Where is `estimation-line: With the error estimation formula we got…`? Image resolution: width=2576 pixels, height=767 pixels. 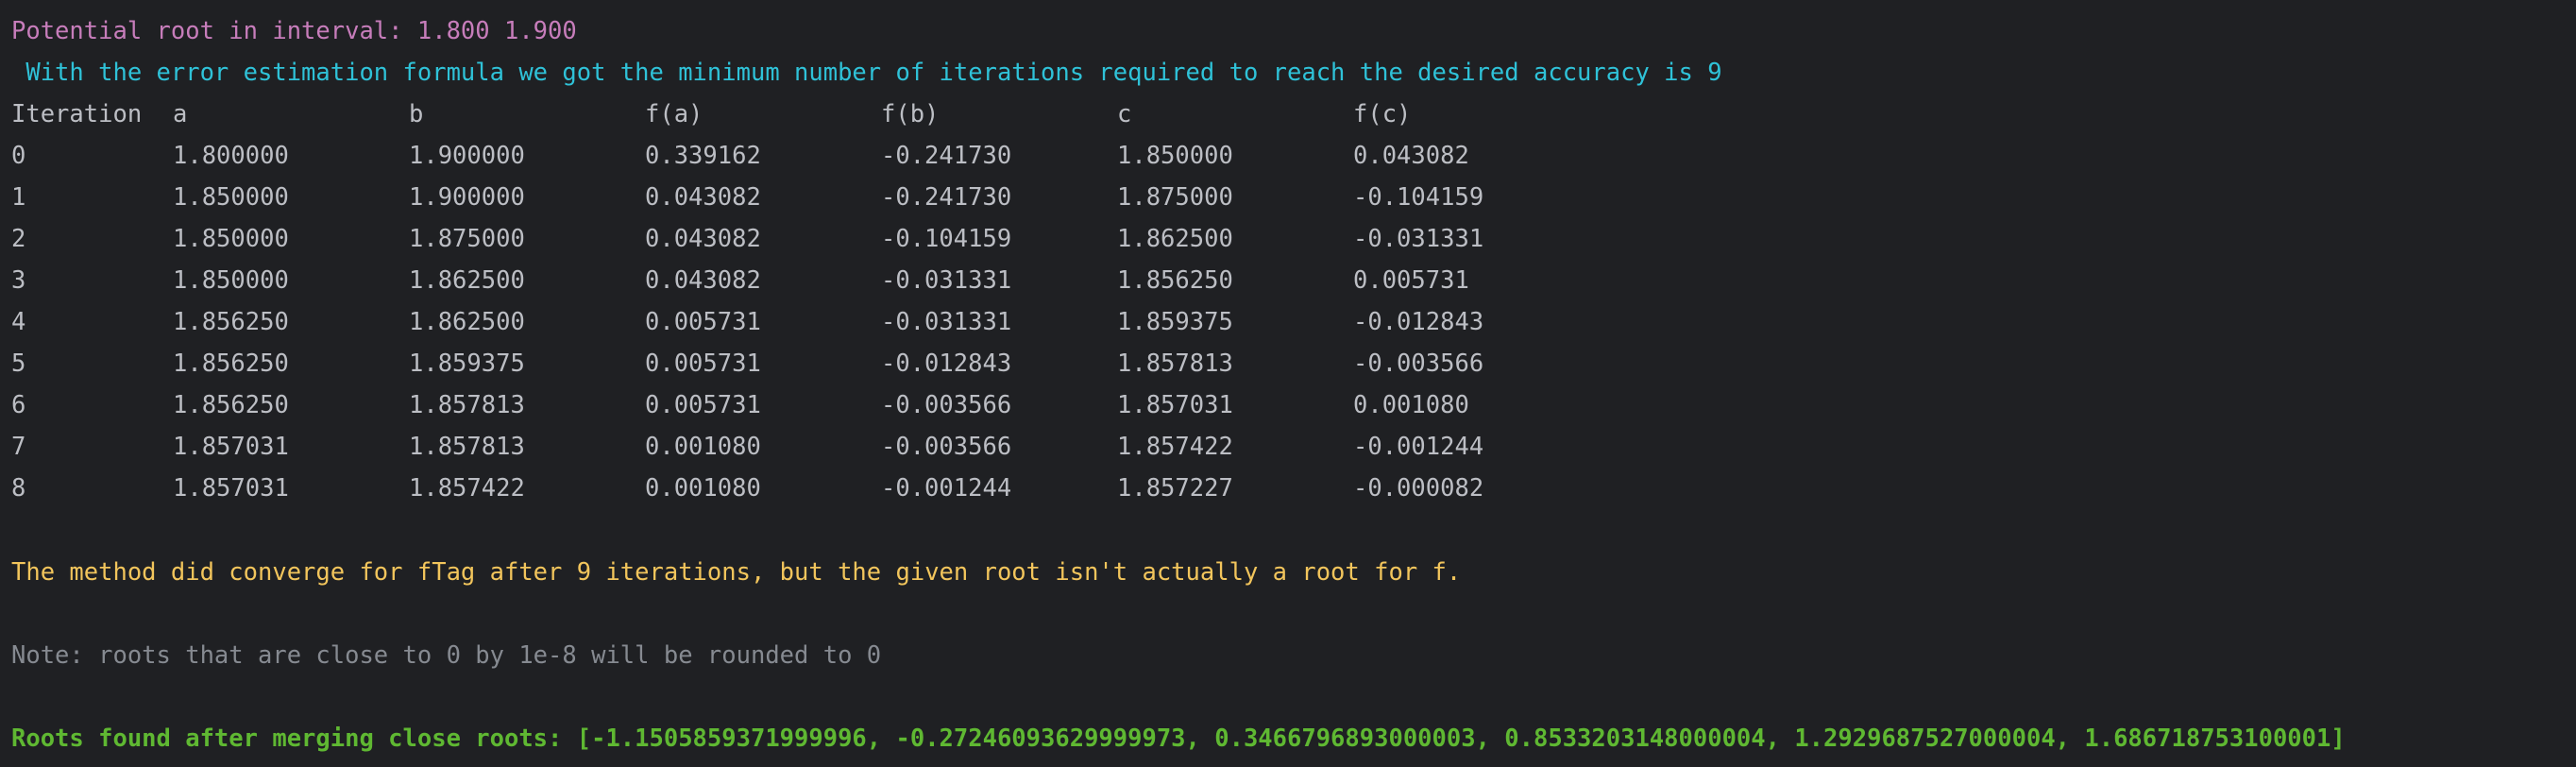 estimation-line: With the error estimation formula we got… is located at coordinates (866, 73).